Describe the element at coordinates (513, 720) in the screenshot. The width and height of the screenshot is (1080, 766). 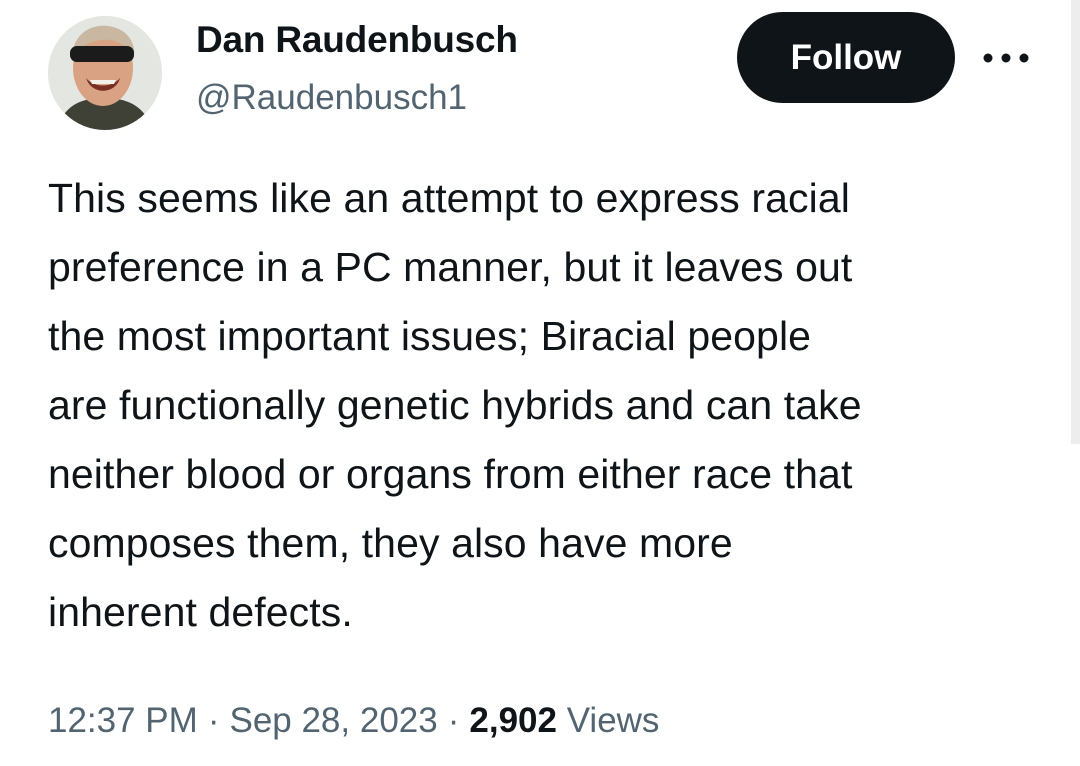
I see `views-count: 2,902` at that location.